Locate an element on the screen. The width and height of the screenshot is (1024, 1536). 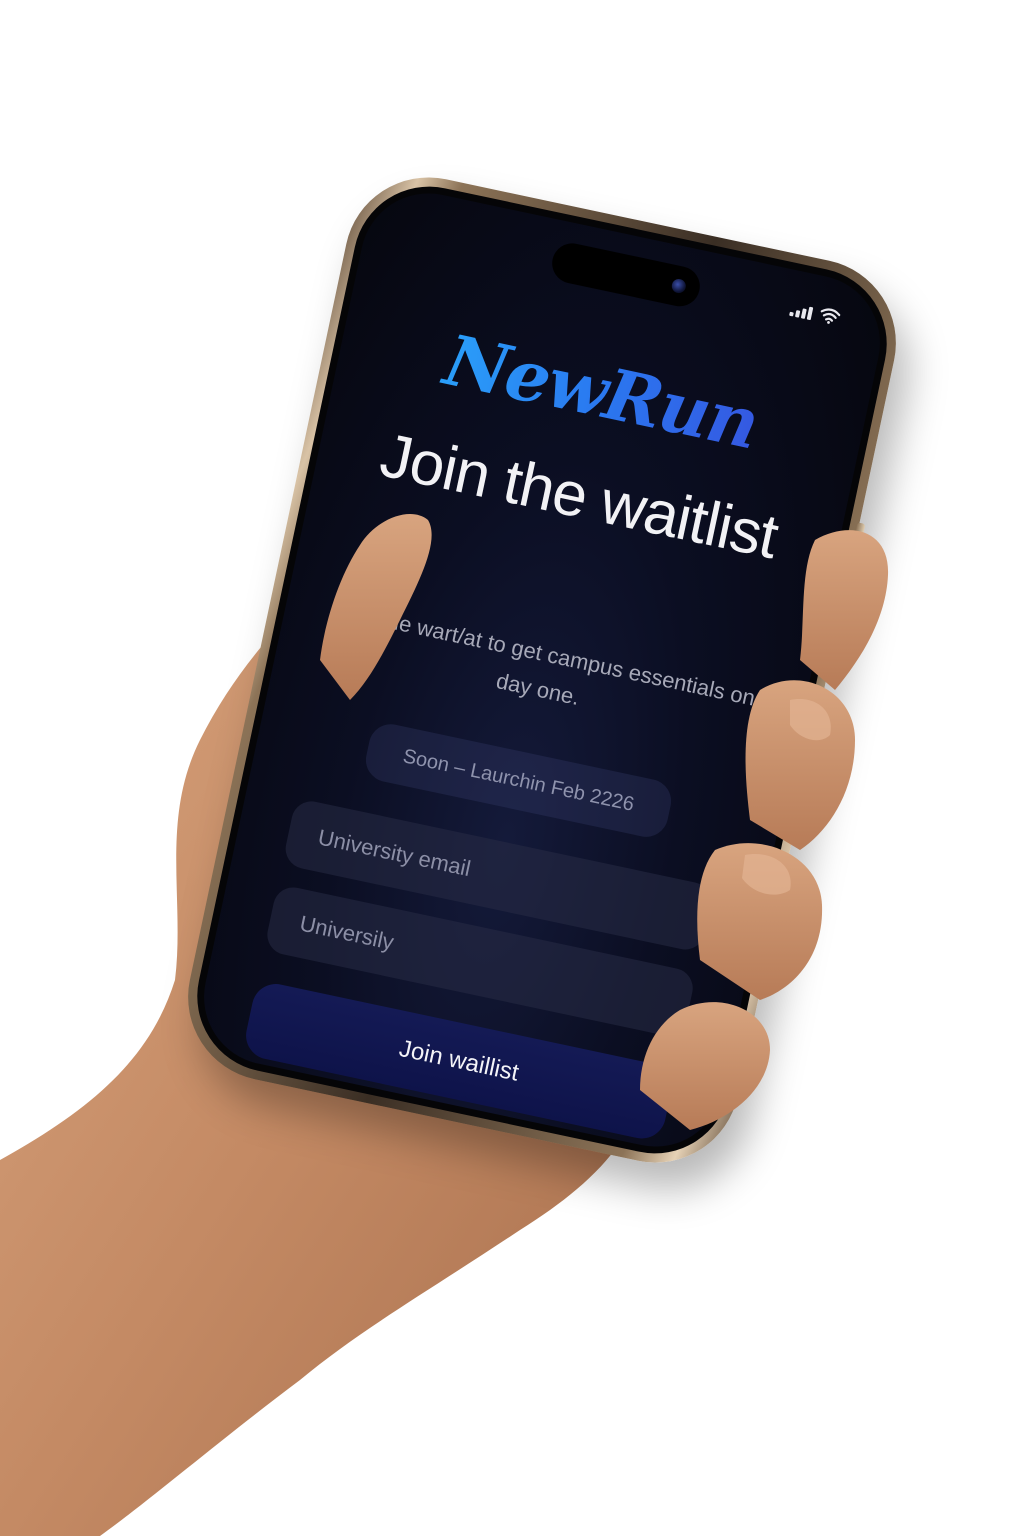
wifi-icon is located at coordinates (830, 316).